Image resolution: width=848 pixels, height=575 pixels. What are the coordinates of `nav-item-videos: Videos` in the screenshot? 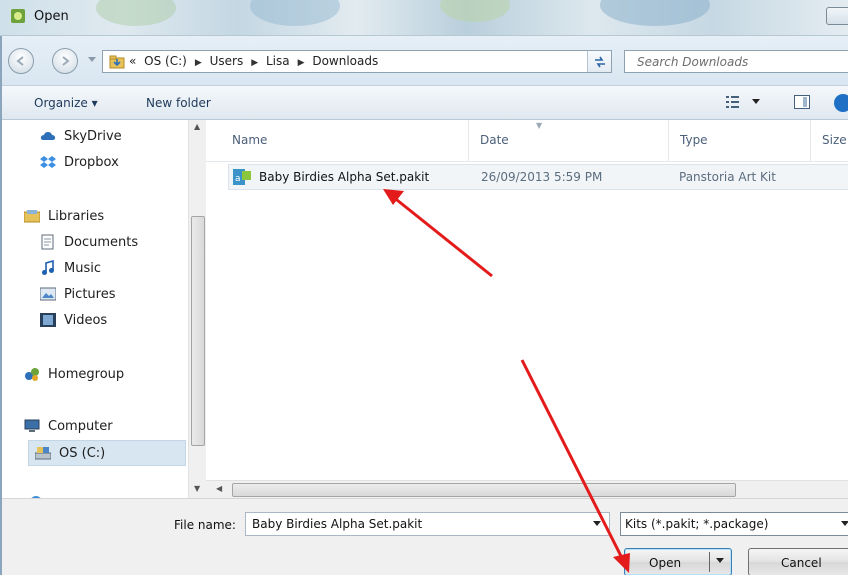 It's located at (73, 320).